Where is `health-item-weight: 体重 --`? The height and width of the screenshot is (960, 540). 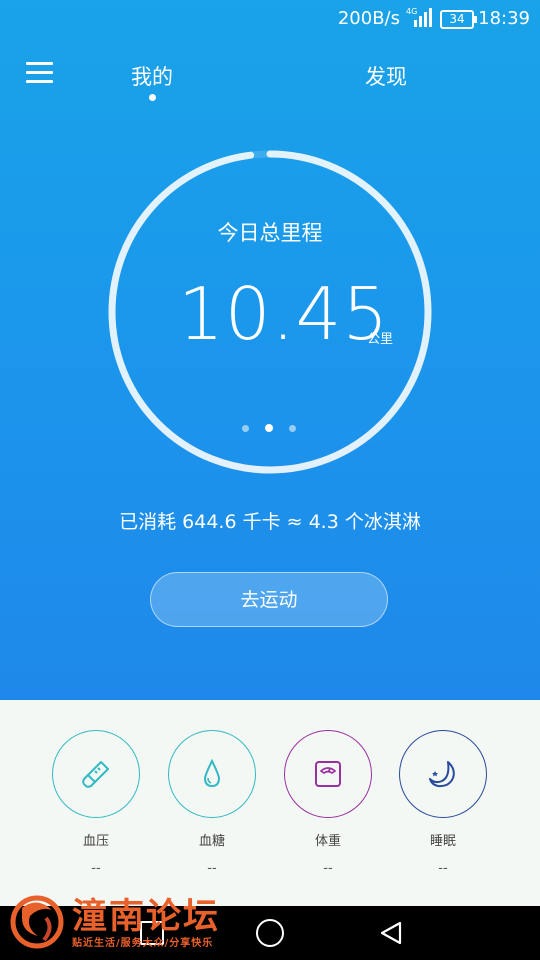 health-item-weight: 体重 -- is located at coordinates (328, 803).